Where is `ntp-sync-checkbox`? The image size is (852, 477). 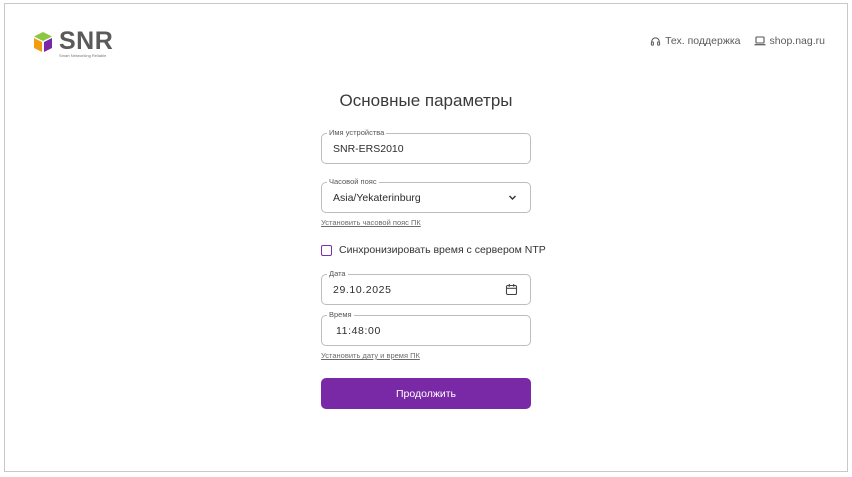 ntp-sync-checkbox is located at coordinates (326, 250).